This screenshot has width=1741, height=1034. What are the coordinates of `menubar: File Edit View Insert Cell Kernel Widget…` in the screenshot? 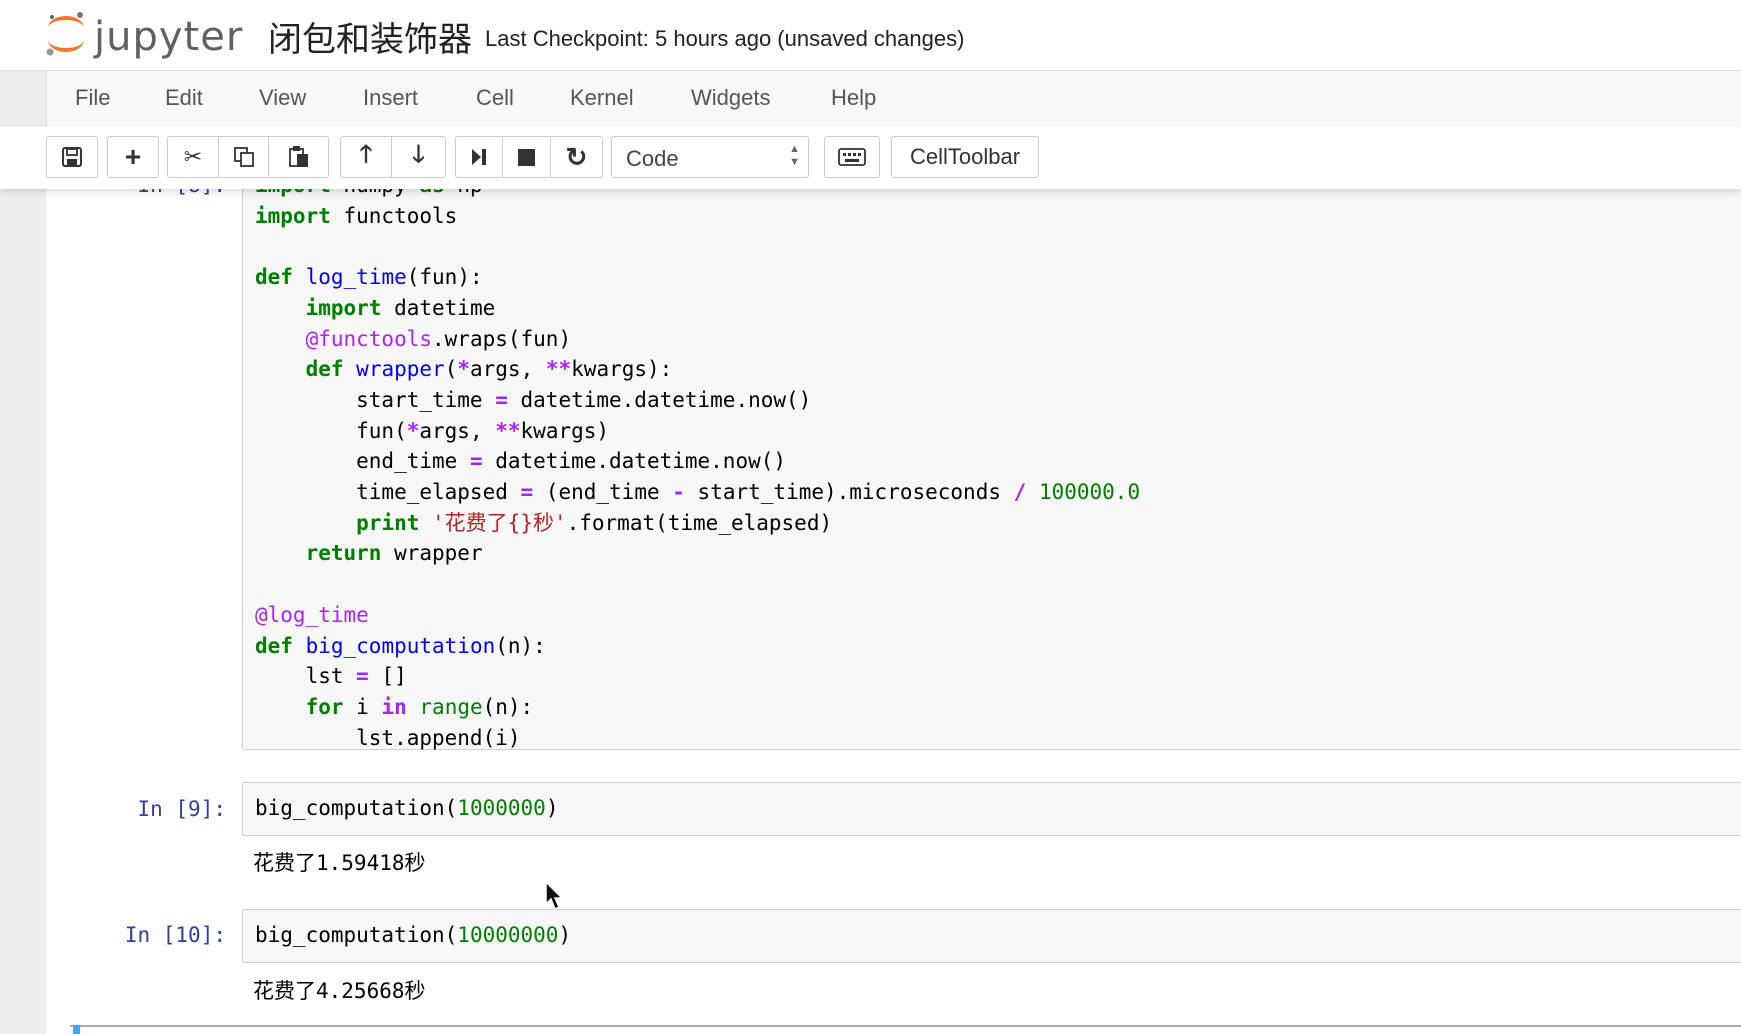 It's located at (893, 99).